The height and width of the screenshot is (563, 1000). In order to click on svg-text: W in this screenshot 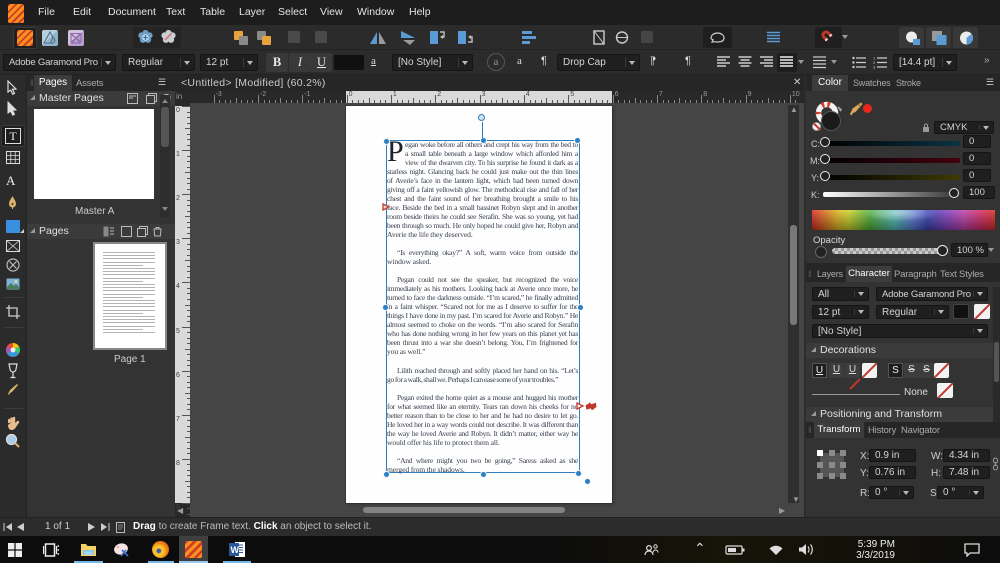, I will do `click(235, 550)`.